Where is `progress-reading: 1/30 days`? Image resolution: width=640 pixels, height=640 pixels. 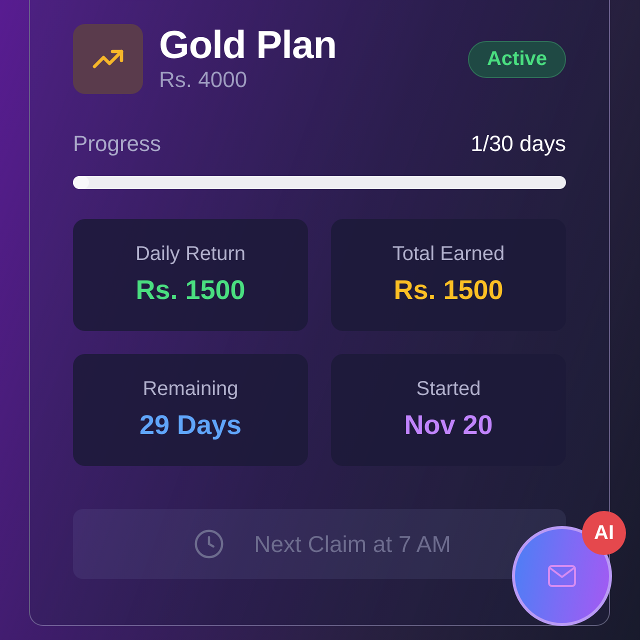 progress-reading: 1/30 days is located at coordinates (518, 144).